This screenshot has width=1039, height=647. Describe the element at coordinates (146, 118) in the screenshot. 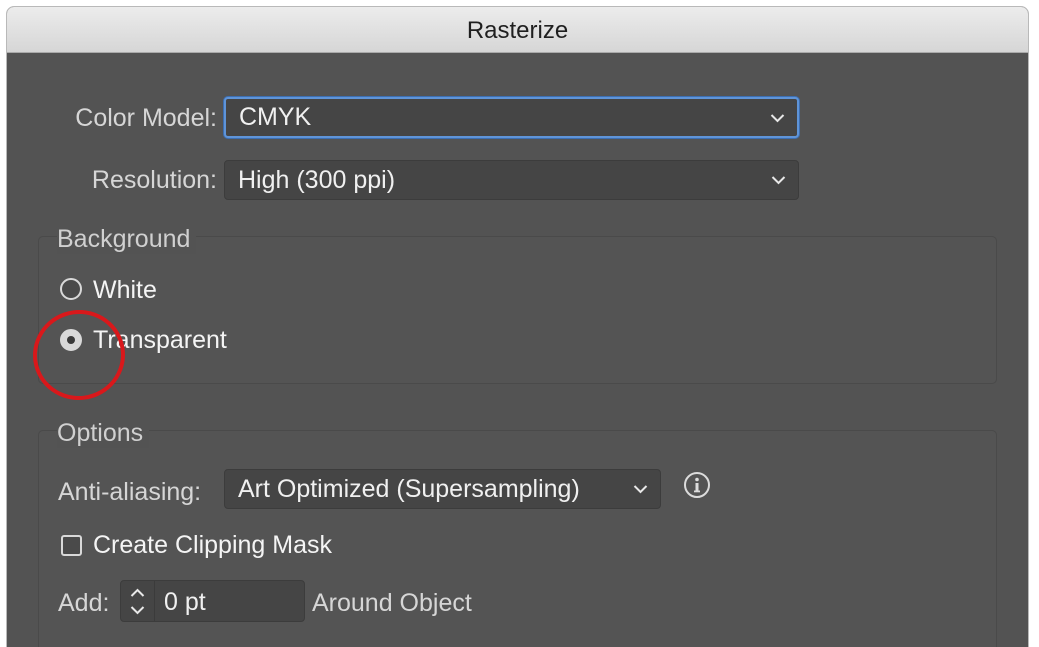

I see `color-model-label: Color Model:` at that location.